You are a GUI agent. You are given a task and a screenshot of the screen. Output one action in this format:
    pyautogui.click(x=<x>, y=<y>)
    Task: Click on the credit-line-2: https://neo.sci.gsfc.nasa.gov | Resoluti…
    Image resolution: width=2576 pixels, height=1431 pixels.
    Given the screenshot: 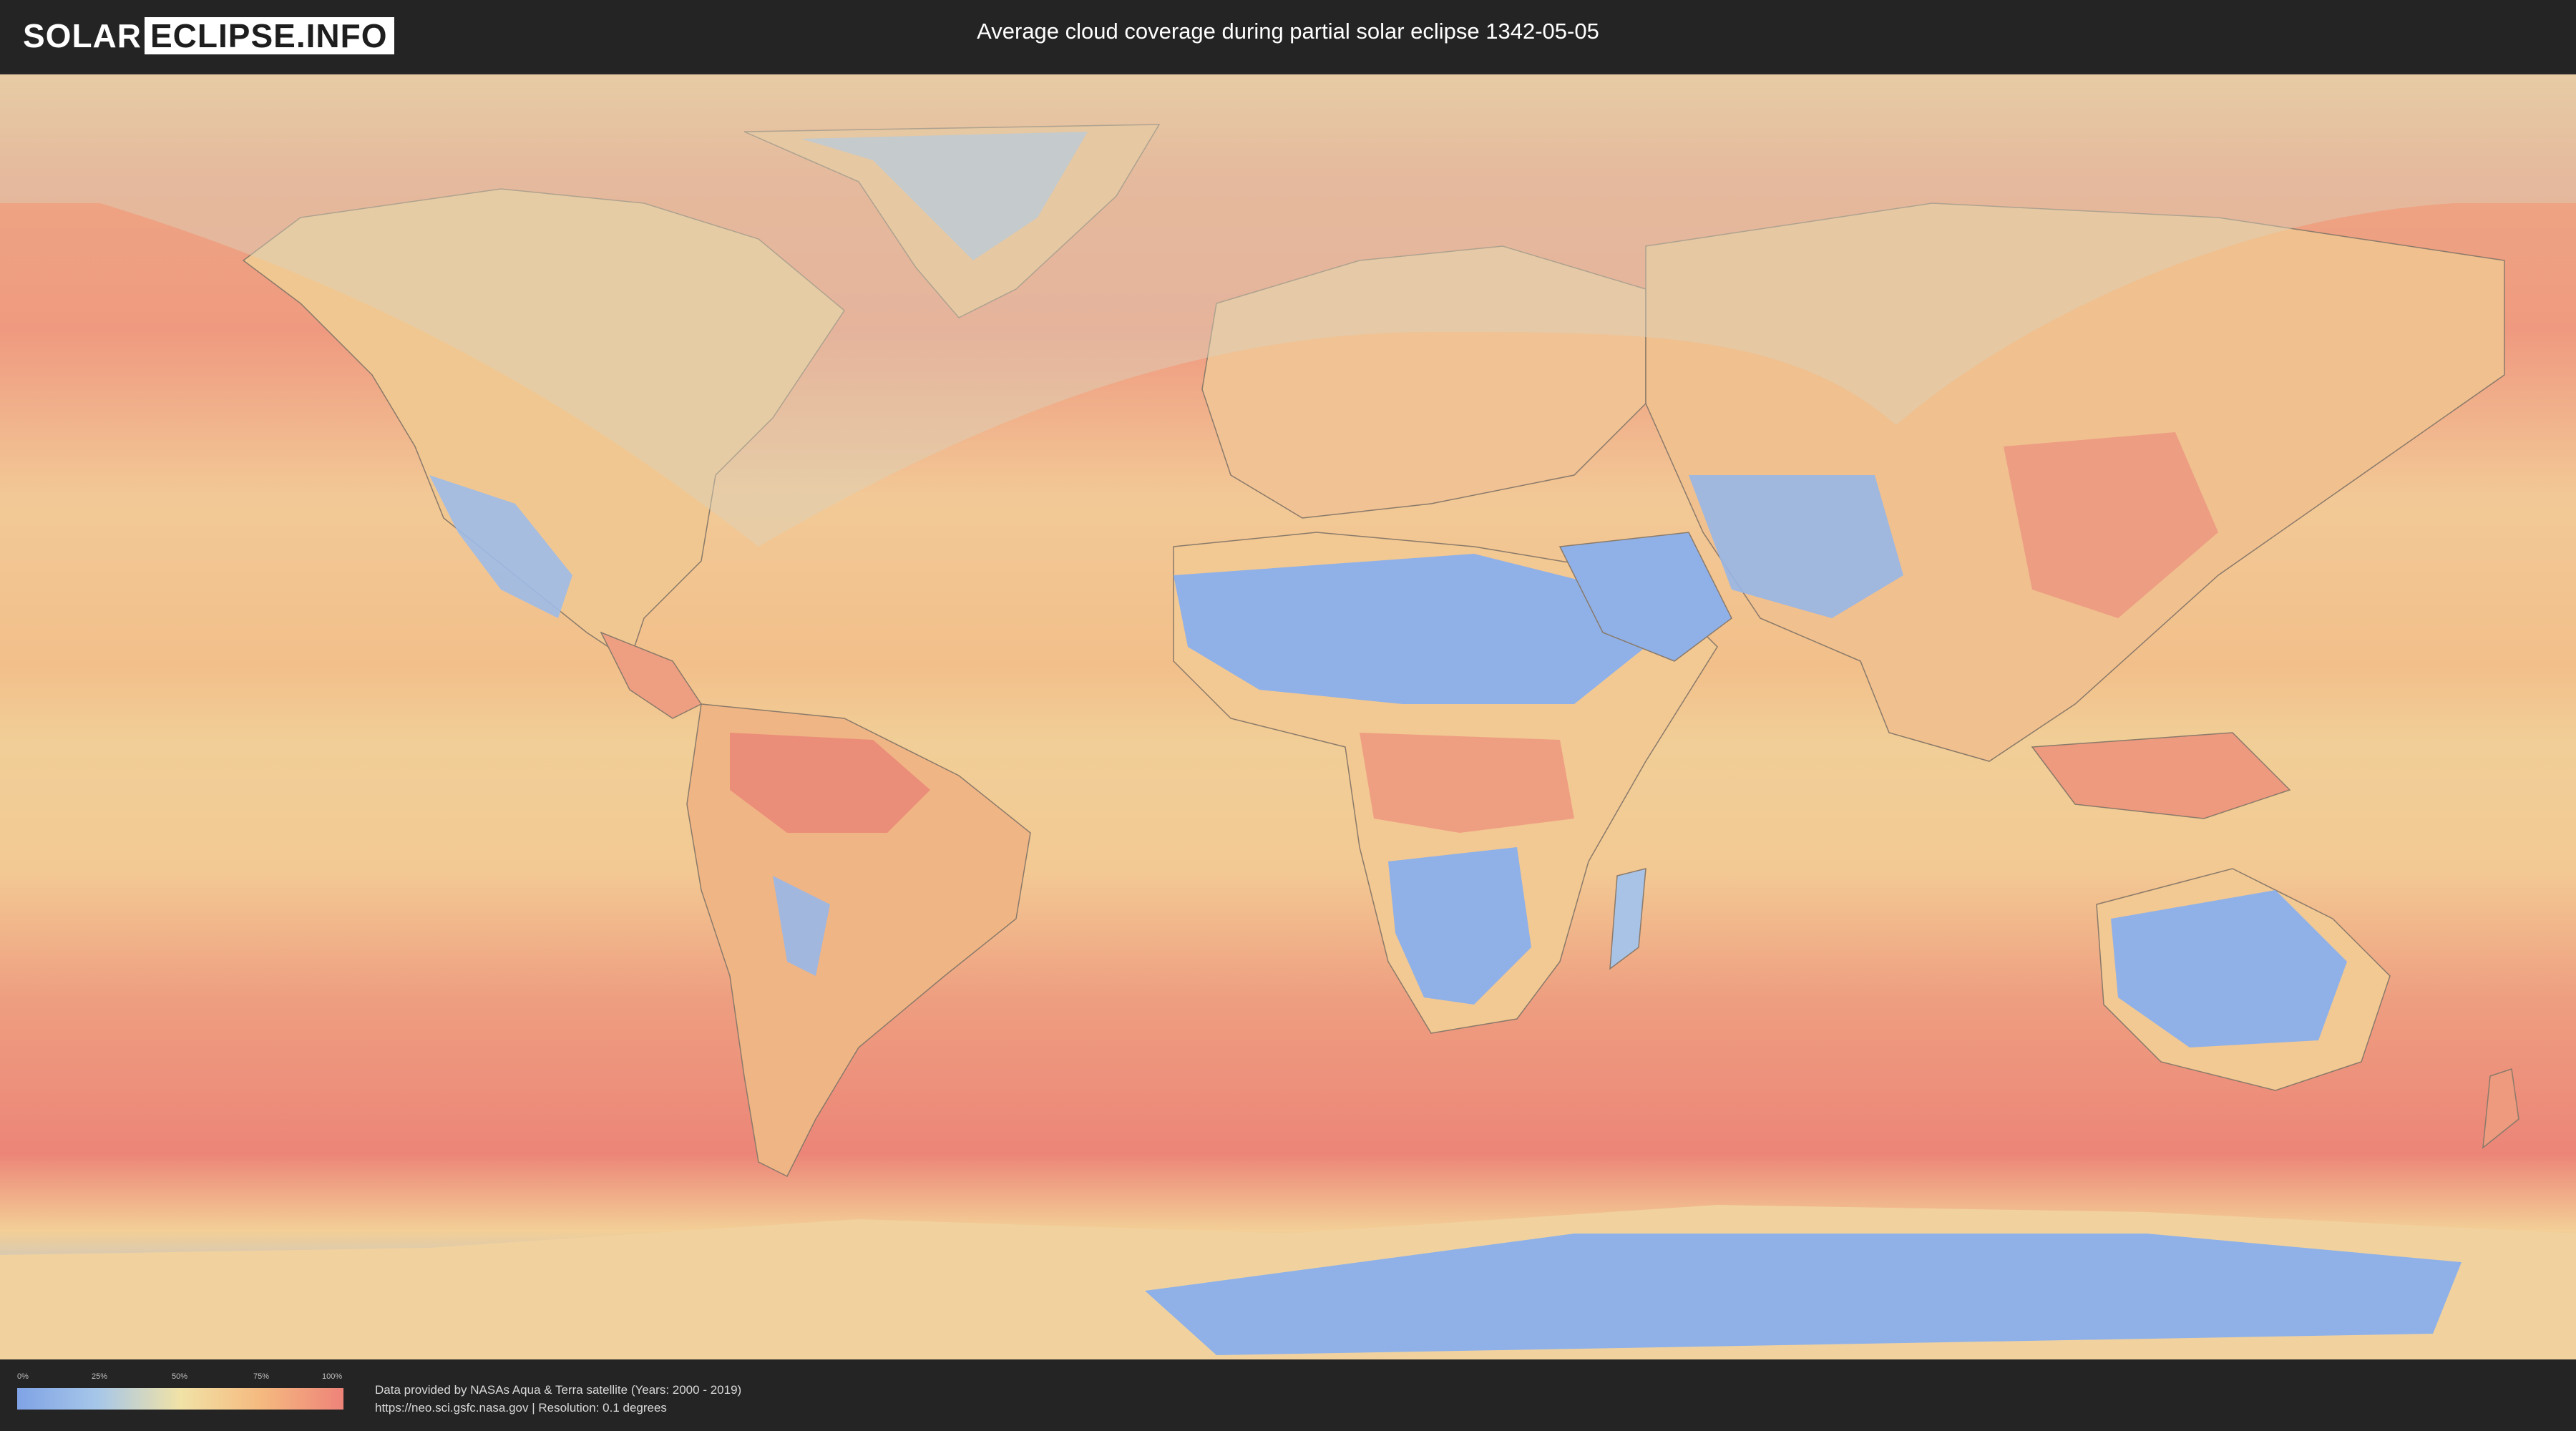 What is the action you would take?
    pyautogui.click(x=521, y=1408)
    